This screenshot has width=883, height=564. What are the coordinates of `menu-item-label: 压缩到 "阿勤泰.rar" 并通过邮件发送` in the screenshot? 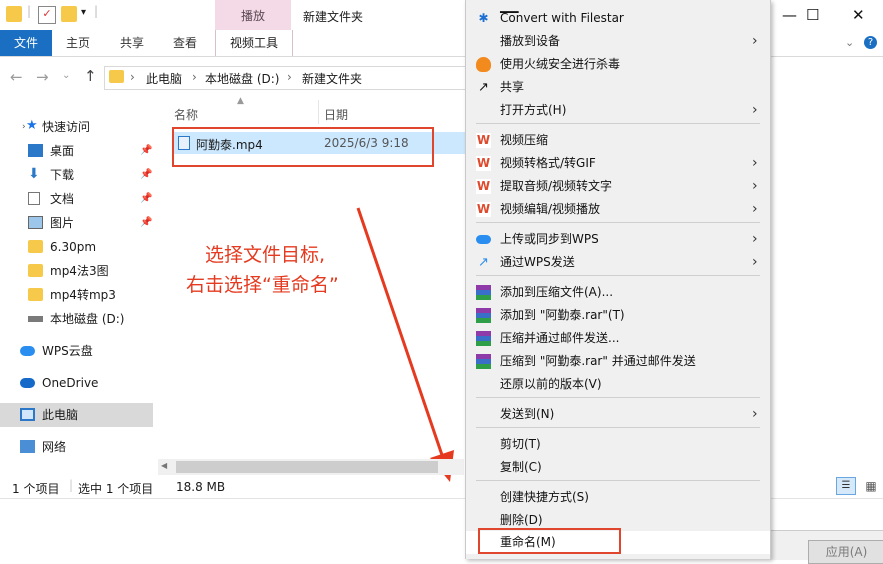 It's located at (598, 361).